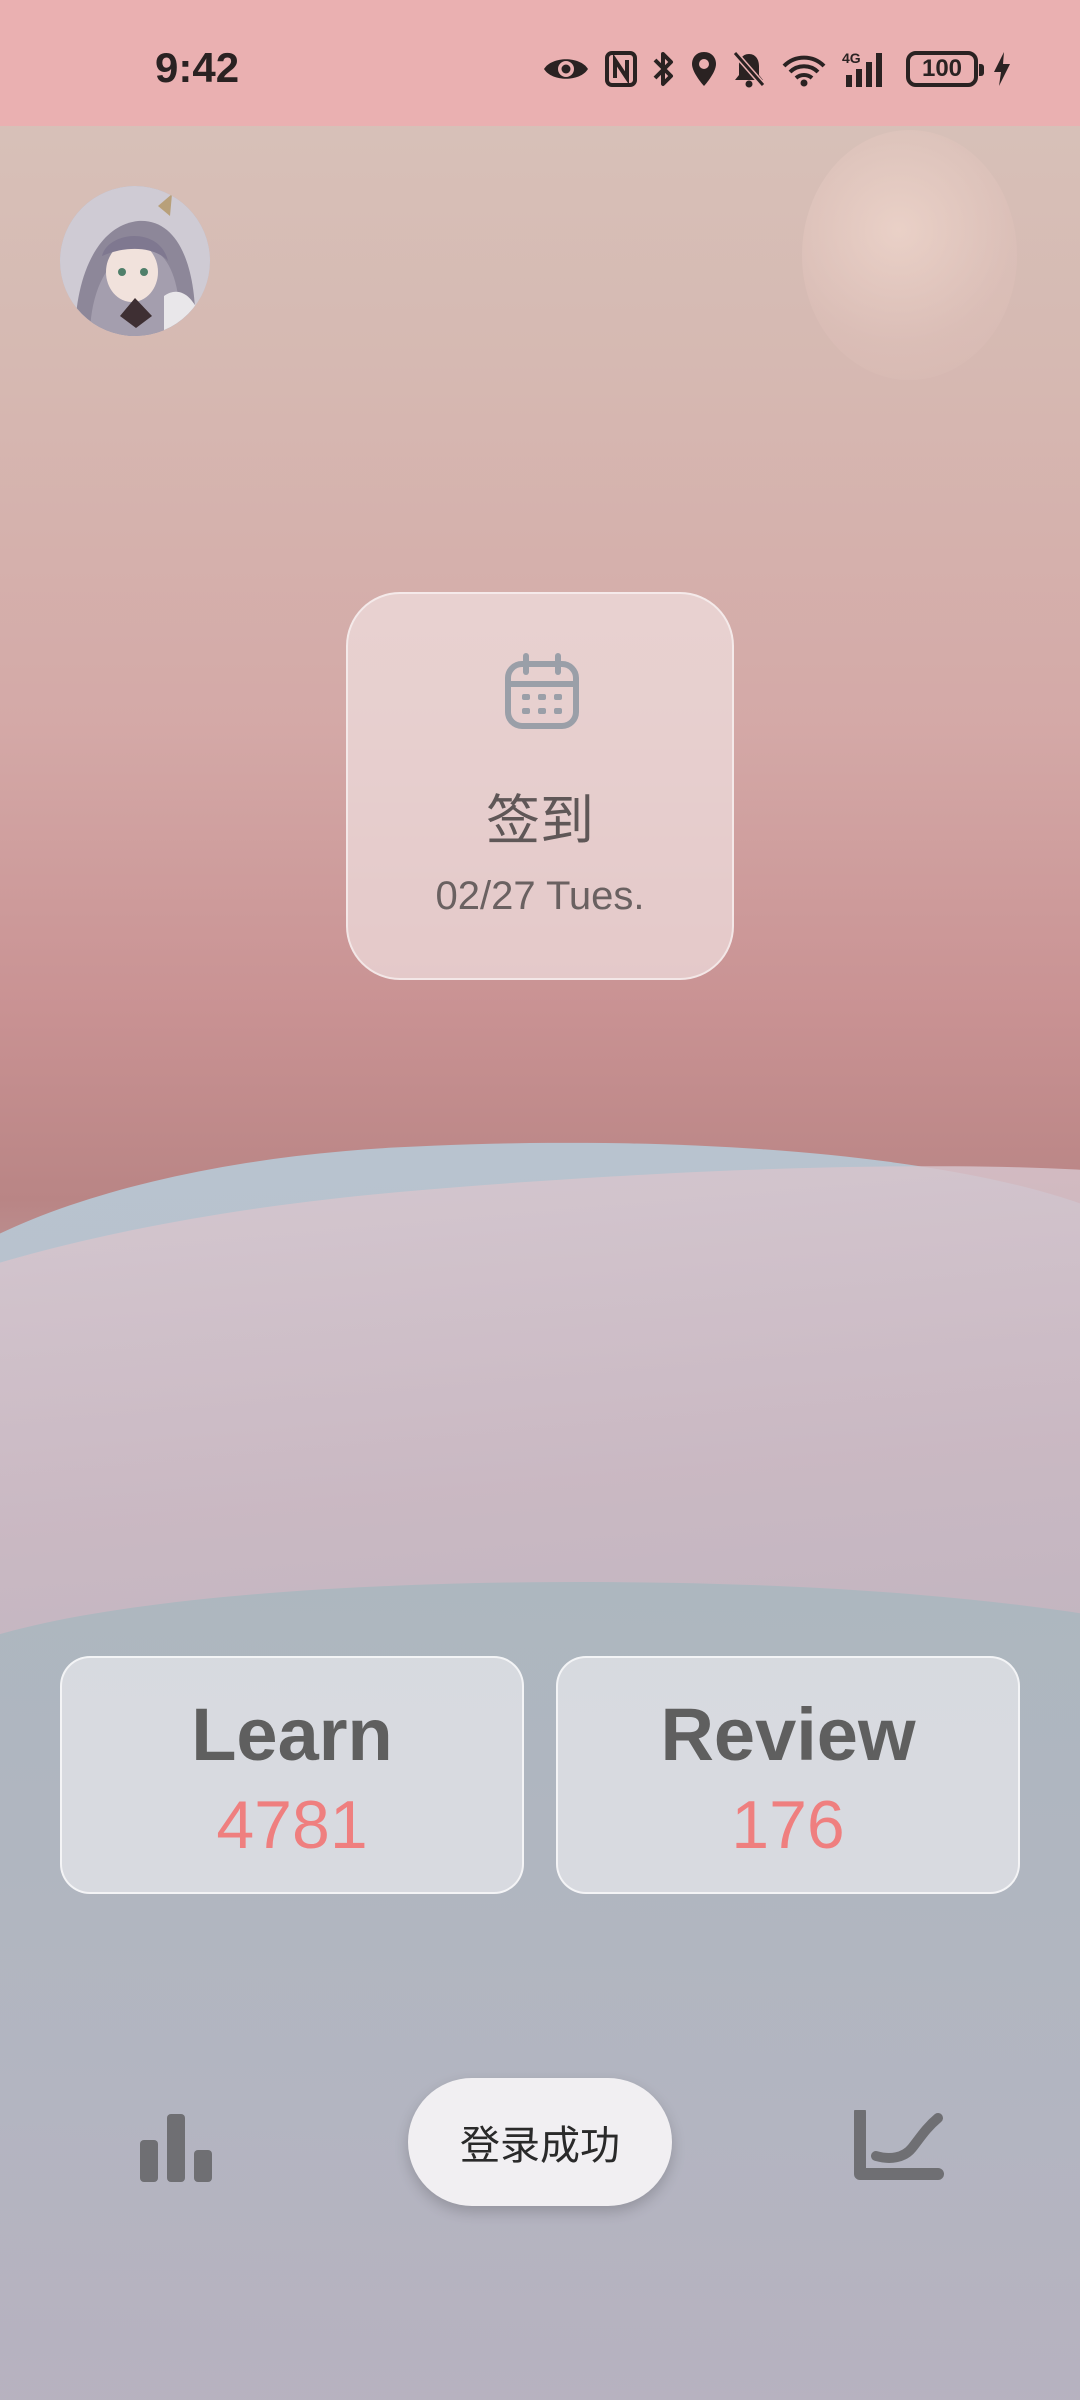  What do you see at coordinates (851, 58) in the screenshot?
I see `svg-text: 4G` at bounding box center [851, 58].